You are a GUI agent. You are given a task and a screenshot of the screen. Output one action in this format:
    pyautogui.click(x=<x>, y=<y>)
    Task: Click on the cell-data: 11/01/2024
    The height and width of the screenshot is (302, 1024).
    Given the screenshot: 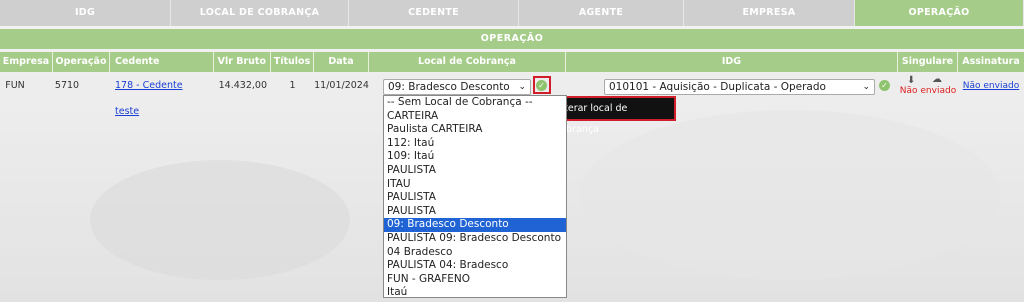 What is the action you would take?
    pyautogui.click(x=341, y=85)
    